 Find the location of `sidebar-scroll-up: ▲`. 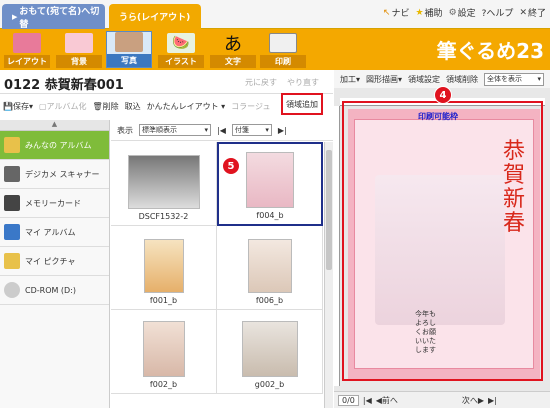

sidebar-scroll-up: ▲ is located at coordinates (54, 125).